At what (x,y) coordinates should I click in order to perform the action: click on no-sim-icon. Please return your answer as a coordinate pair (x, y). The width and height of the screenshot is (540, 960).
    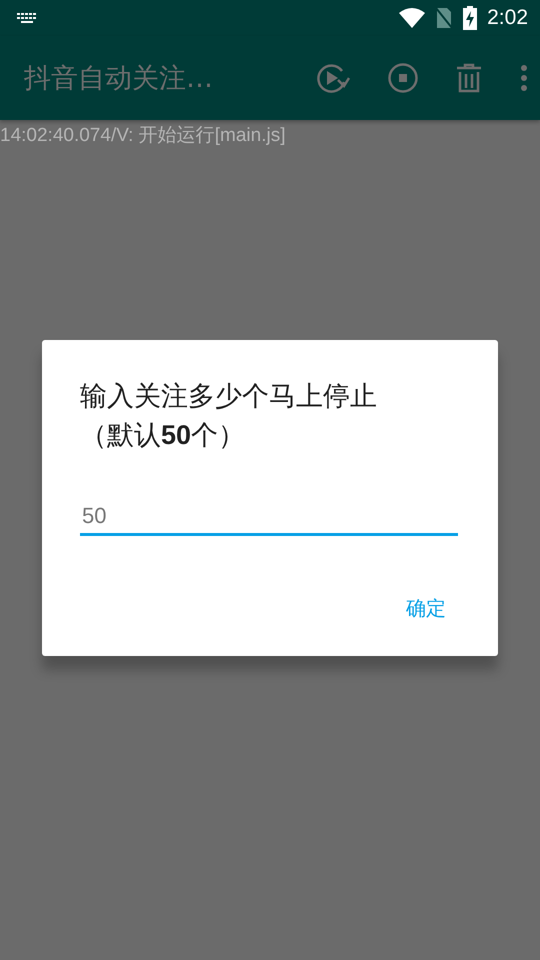
    Looking at the image, I should click on (444, 18).